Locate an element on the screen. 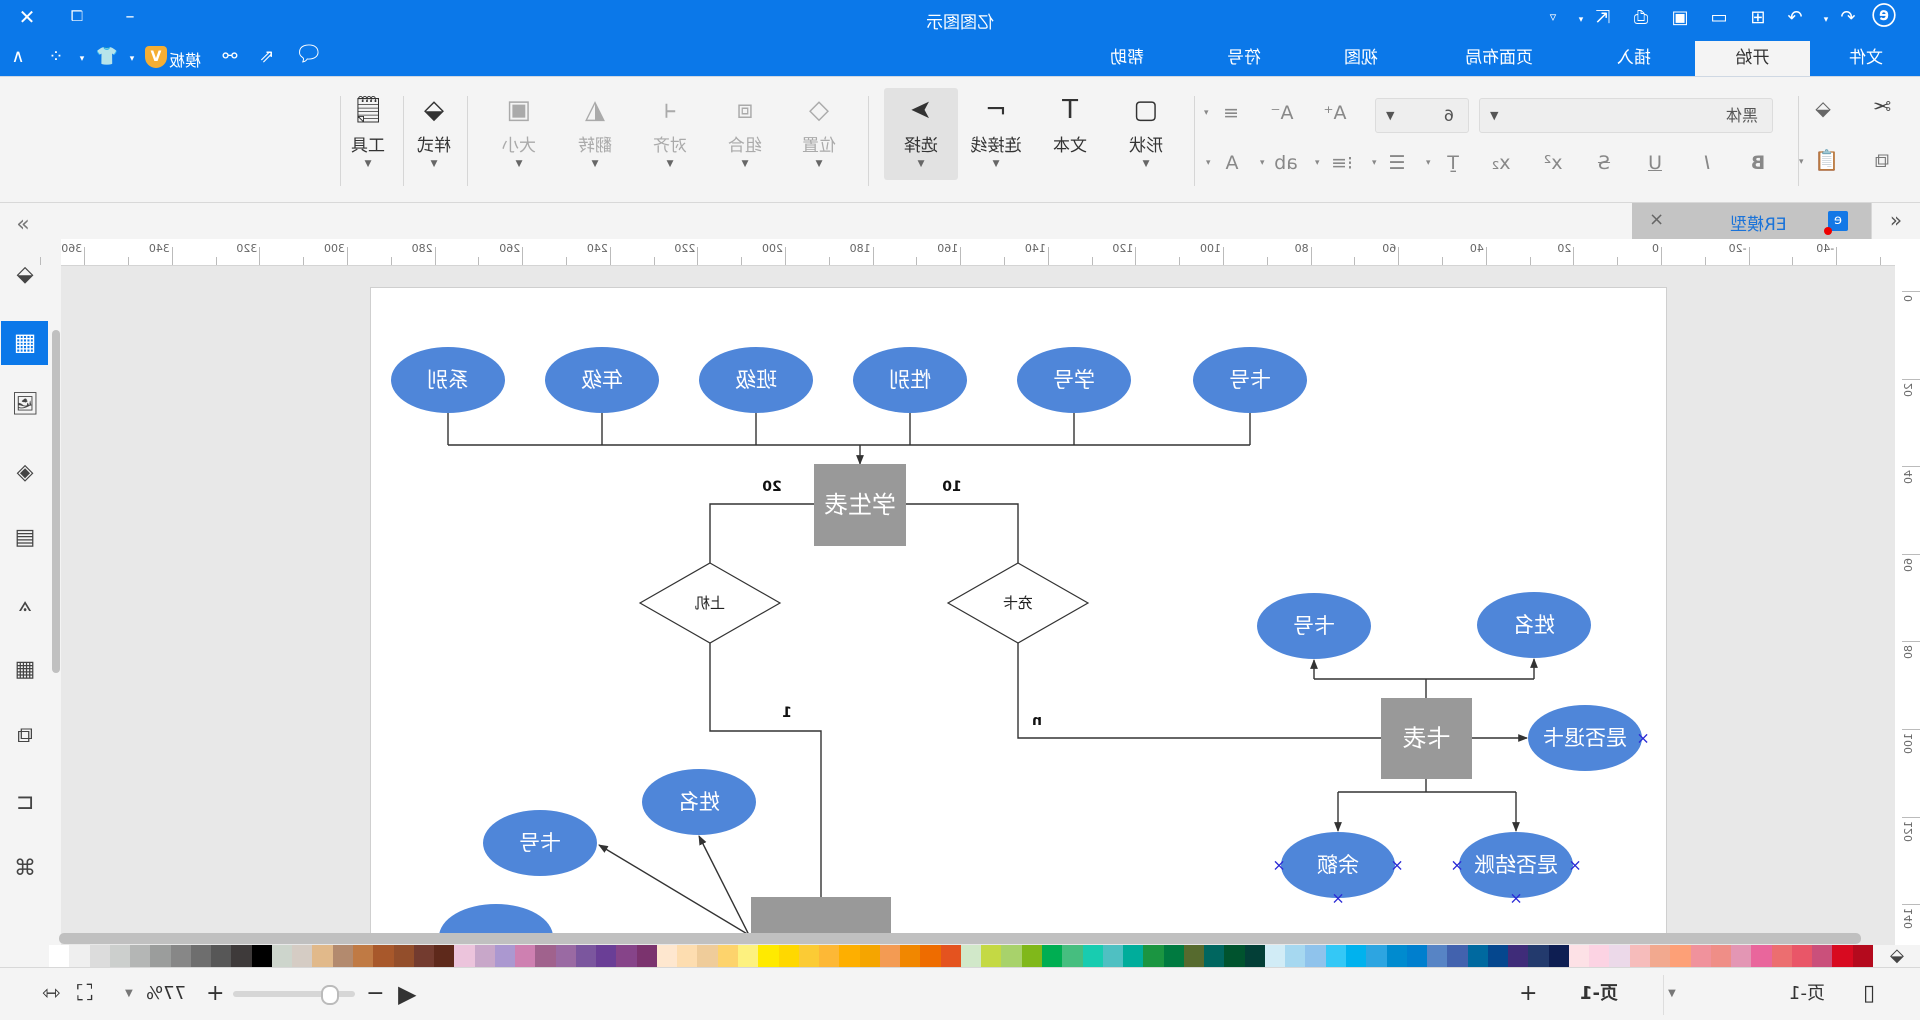 This screenshot has height=1020, width=1920. line-spacing-dropdown-icon: ▾ is located at coordinates (1374, 163).